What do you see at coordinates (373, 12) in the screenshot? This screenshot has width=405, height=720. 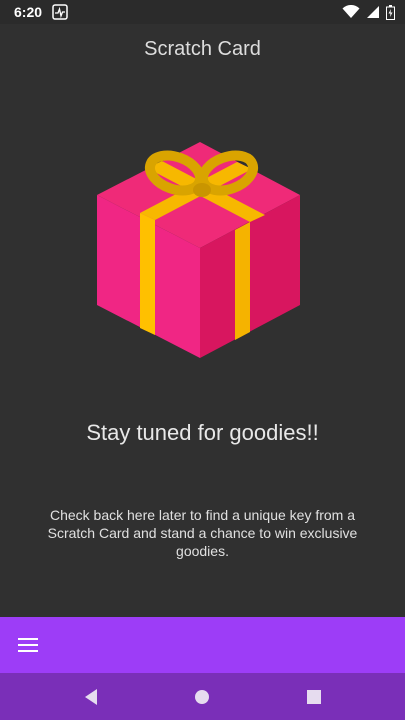 I see `signal-icon` at bounding box center [373, 12].